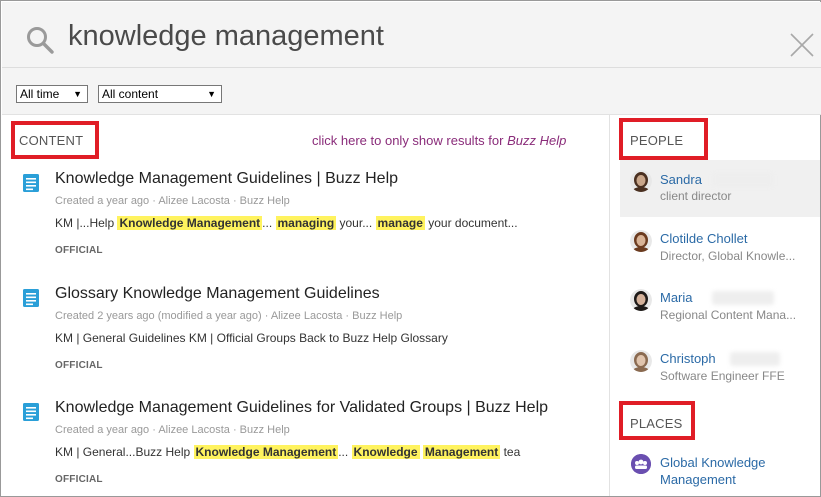 This screenshot has width=821, height=497. Describe the element at coordinates (722, 376) in the screenshot. I see `person-role: Software Engineer FFE` at that location.